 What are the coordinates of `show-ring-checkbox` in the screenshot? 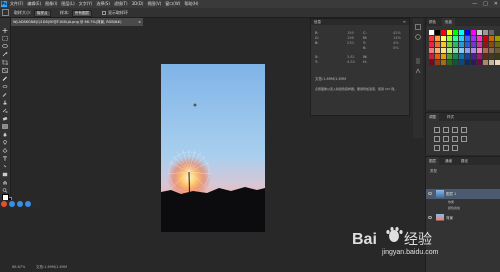 It's located at (104, 13).